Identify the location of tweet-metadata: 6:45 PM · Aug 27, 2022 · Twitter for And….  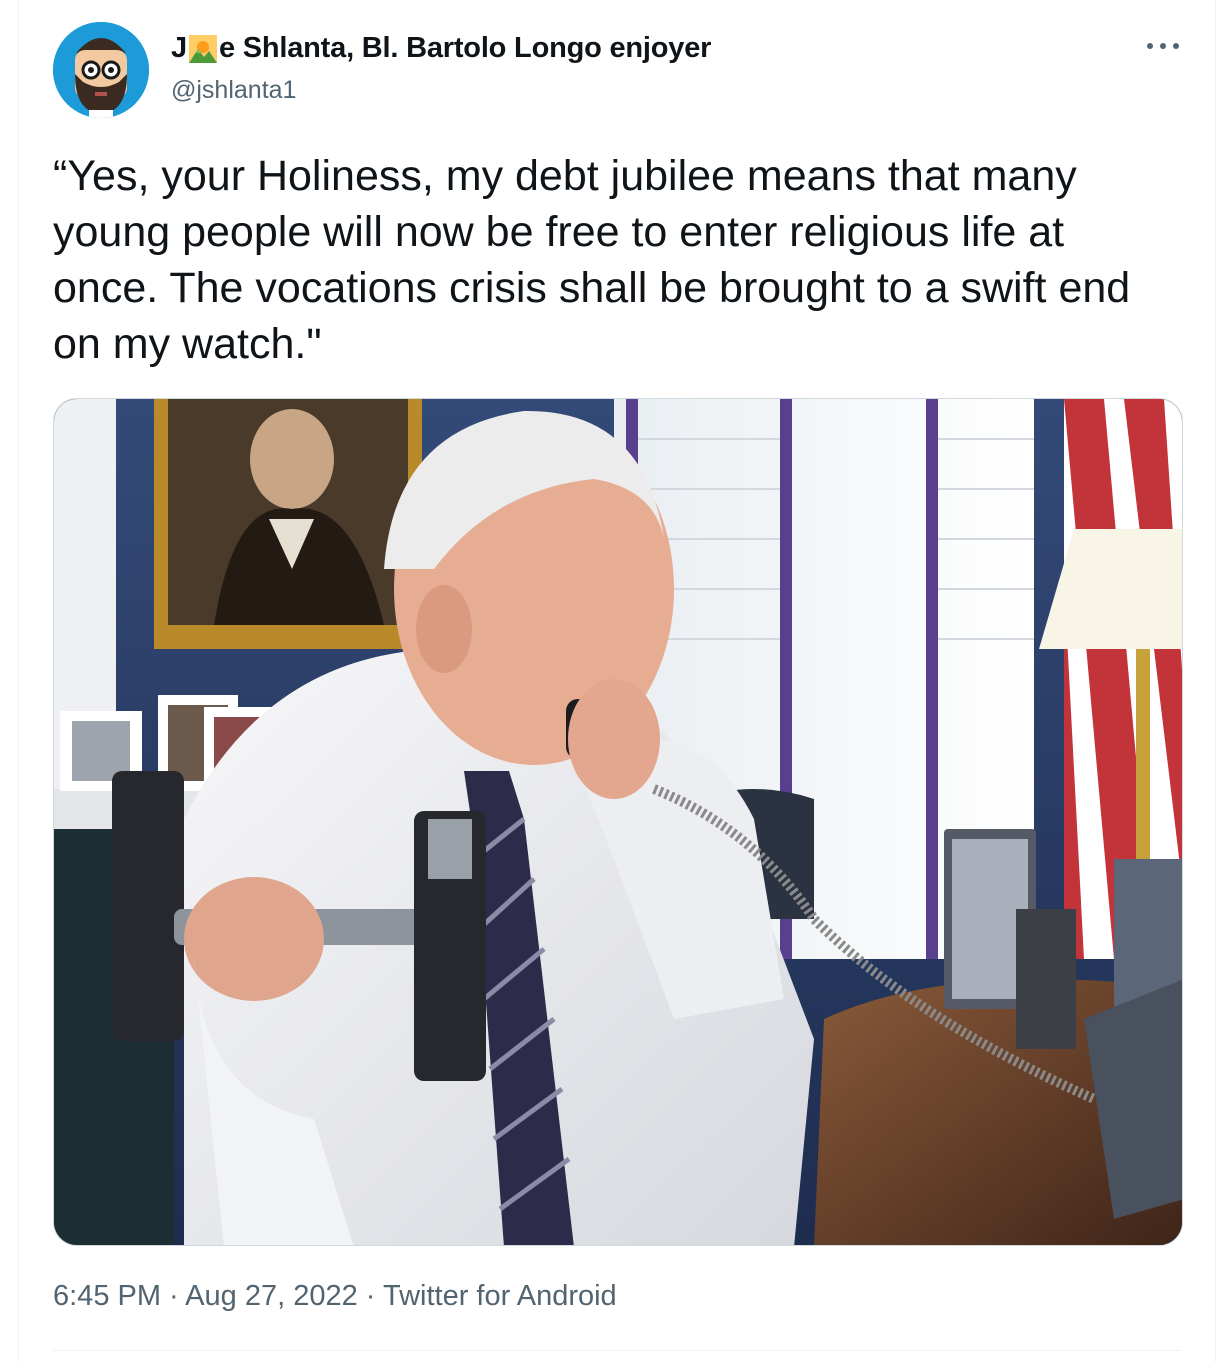
(335, 1296).